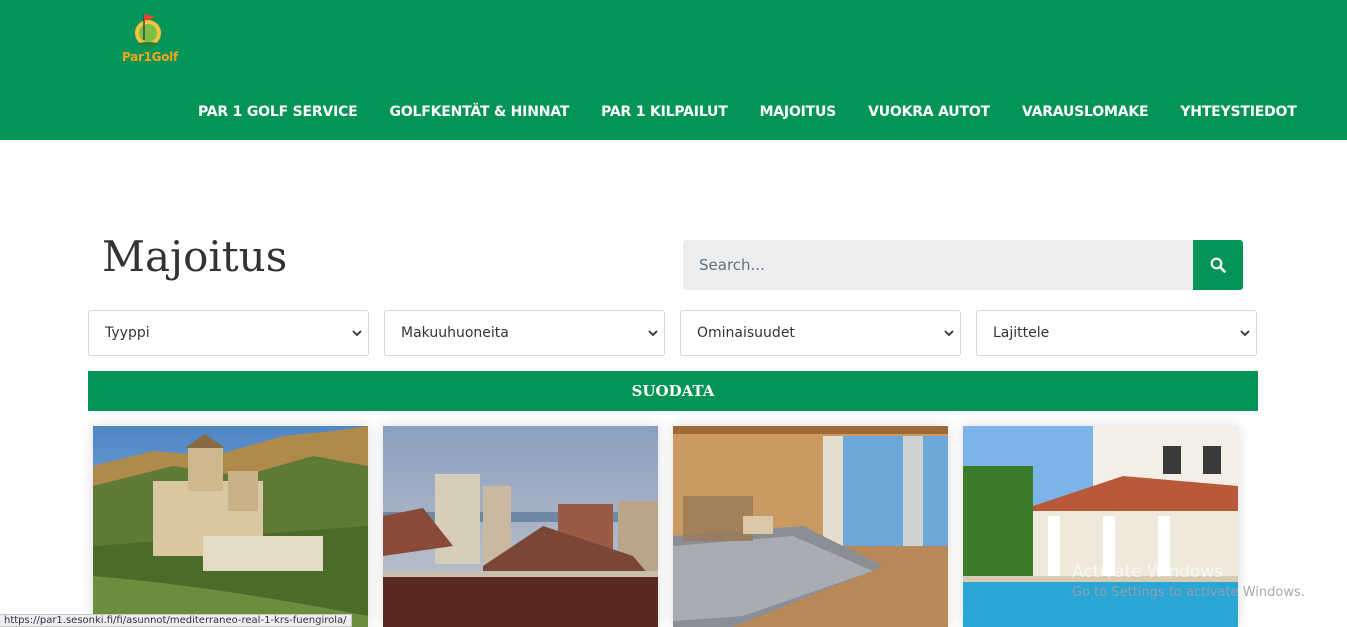 The height and width of the screenshot is (627, 1347). Describe the element at coordinates (127, 333) in the screenshot. I see `type-select-value: Tyyppi` at that location.